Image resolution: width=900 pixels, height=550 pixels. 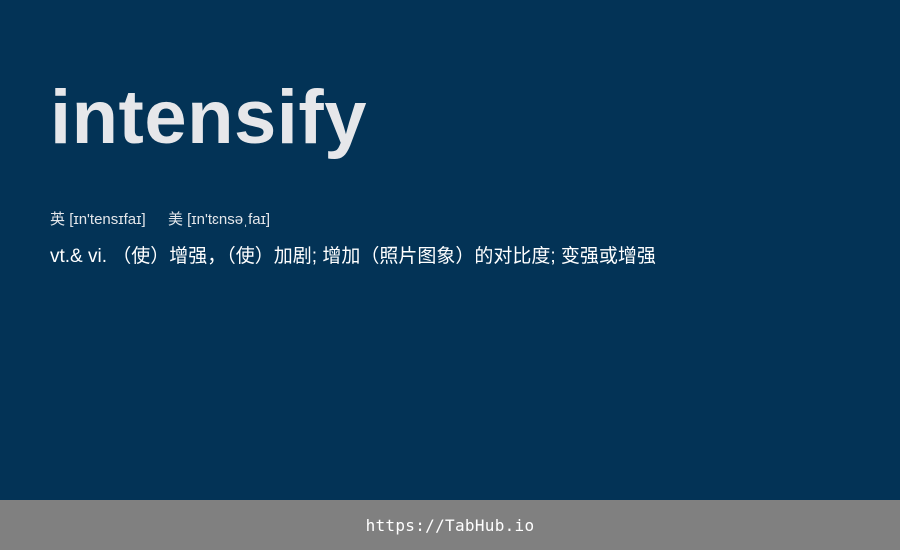 What do you see at coordinates (229, 219) in the screenshot?
I see `phonetic-us: [ɪn'tɛnsəˌfaɪ]` at bounding box center [229, 219].